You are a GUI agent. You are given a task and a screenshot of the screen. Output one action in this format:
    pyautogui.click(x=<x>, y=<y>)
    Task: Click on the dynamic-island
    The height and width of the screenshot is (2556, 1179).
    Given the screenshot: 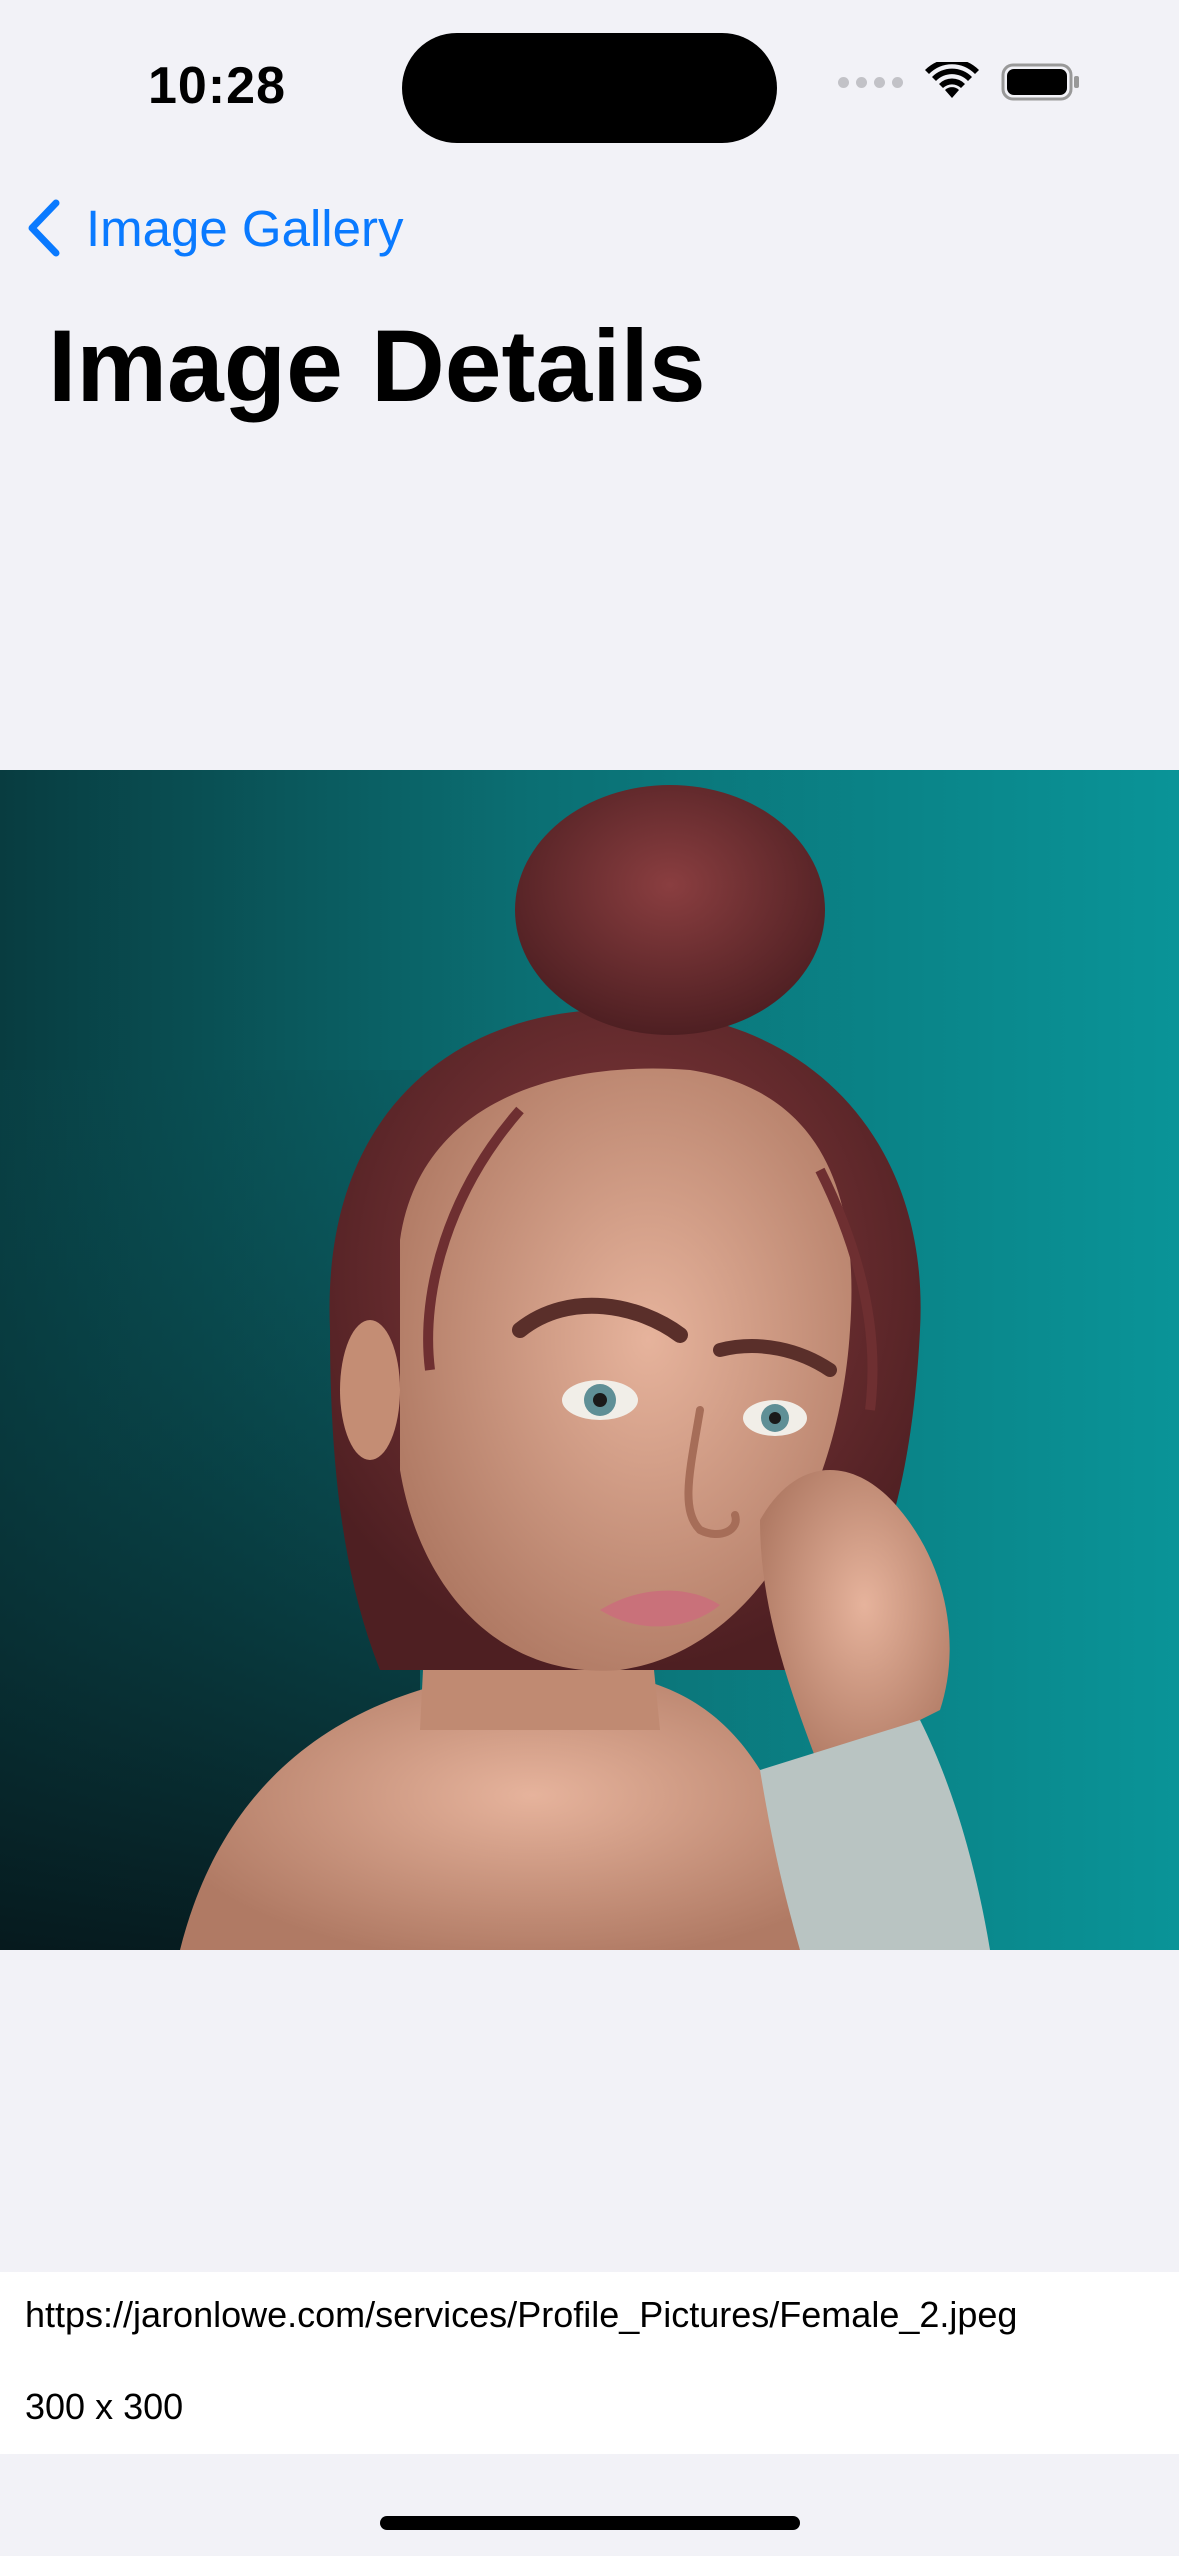 What is the action you would take?
    pyautogui.click(x=589, y=88)
    